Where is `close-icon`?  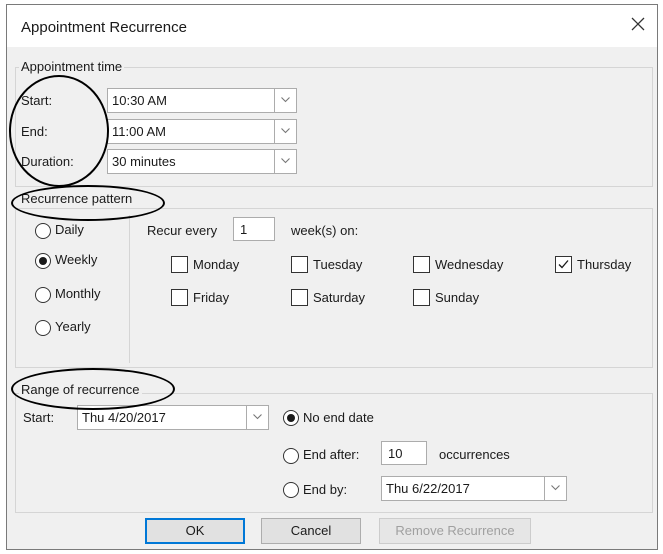
close-icon is located at coordinates (638, 24).